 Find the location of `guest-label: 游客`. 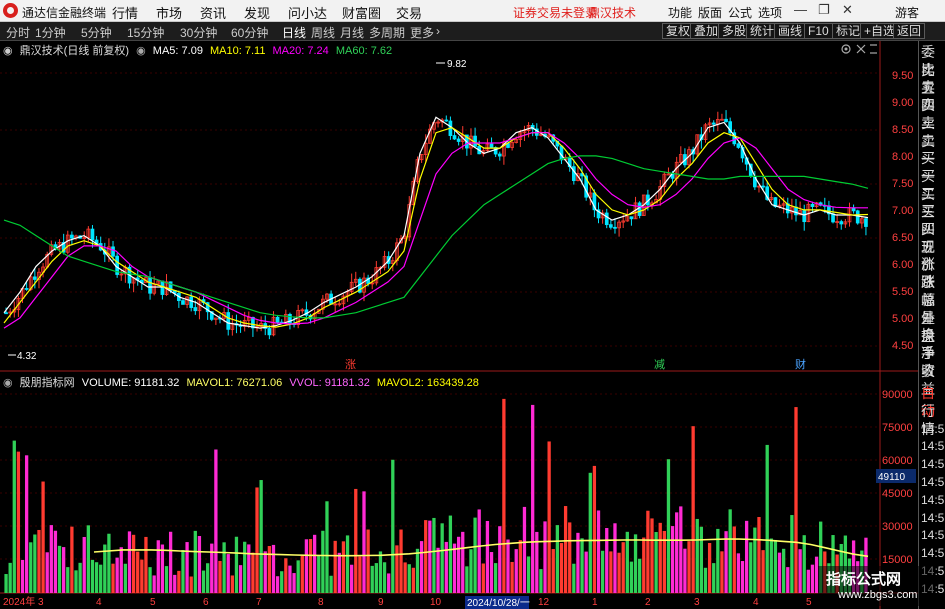

guest-label: 游客 is located at coordinates (907, 12).